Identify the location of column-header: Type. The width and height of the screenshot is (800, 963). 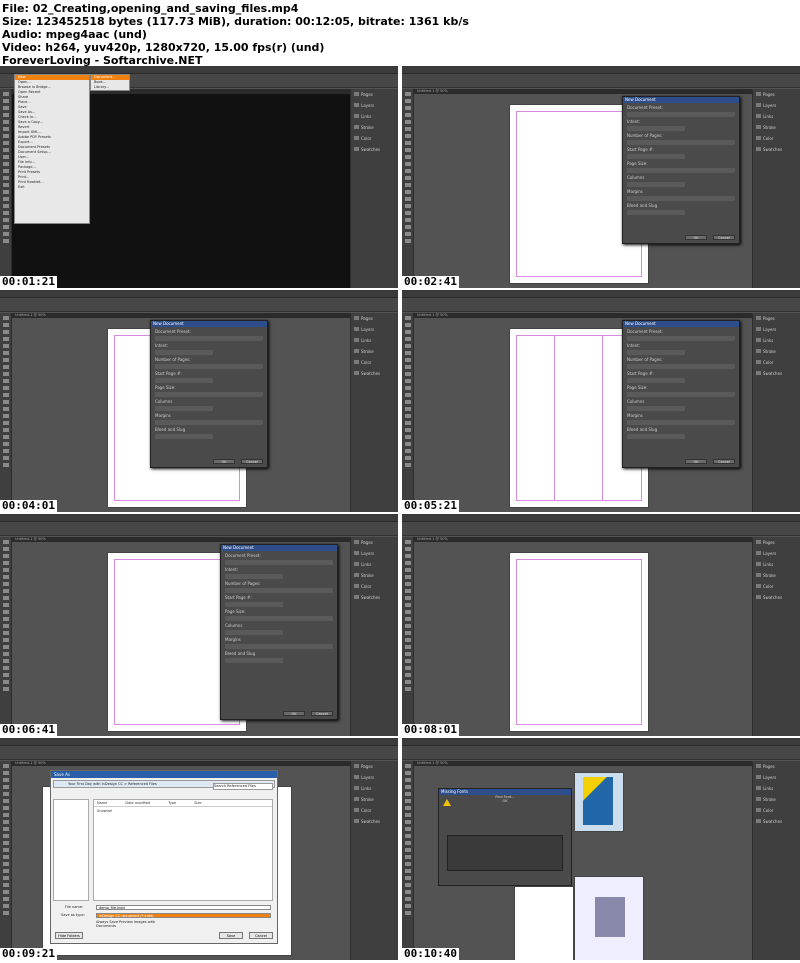
(172, 803).